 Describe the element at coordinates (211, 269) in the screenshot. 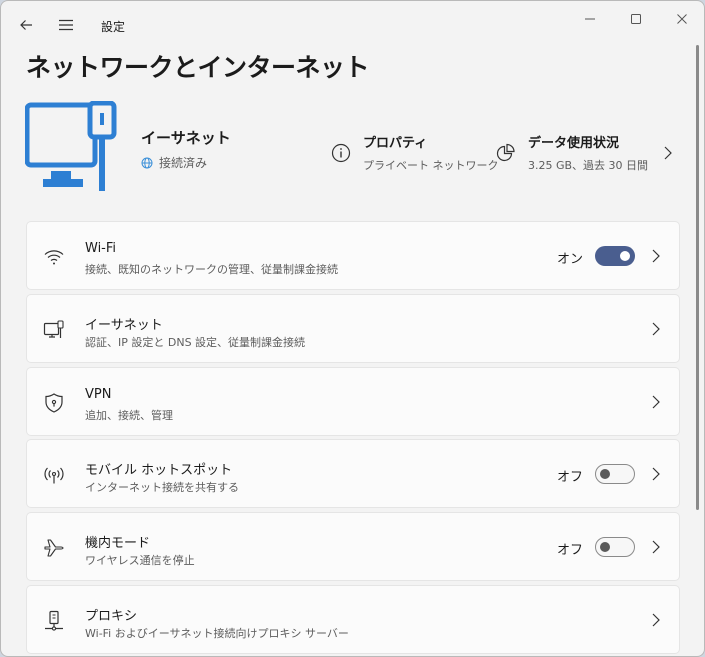

I see `item-description: 接続、既知のネットワークの管理、従量制課金接続` at that location.